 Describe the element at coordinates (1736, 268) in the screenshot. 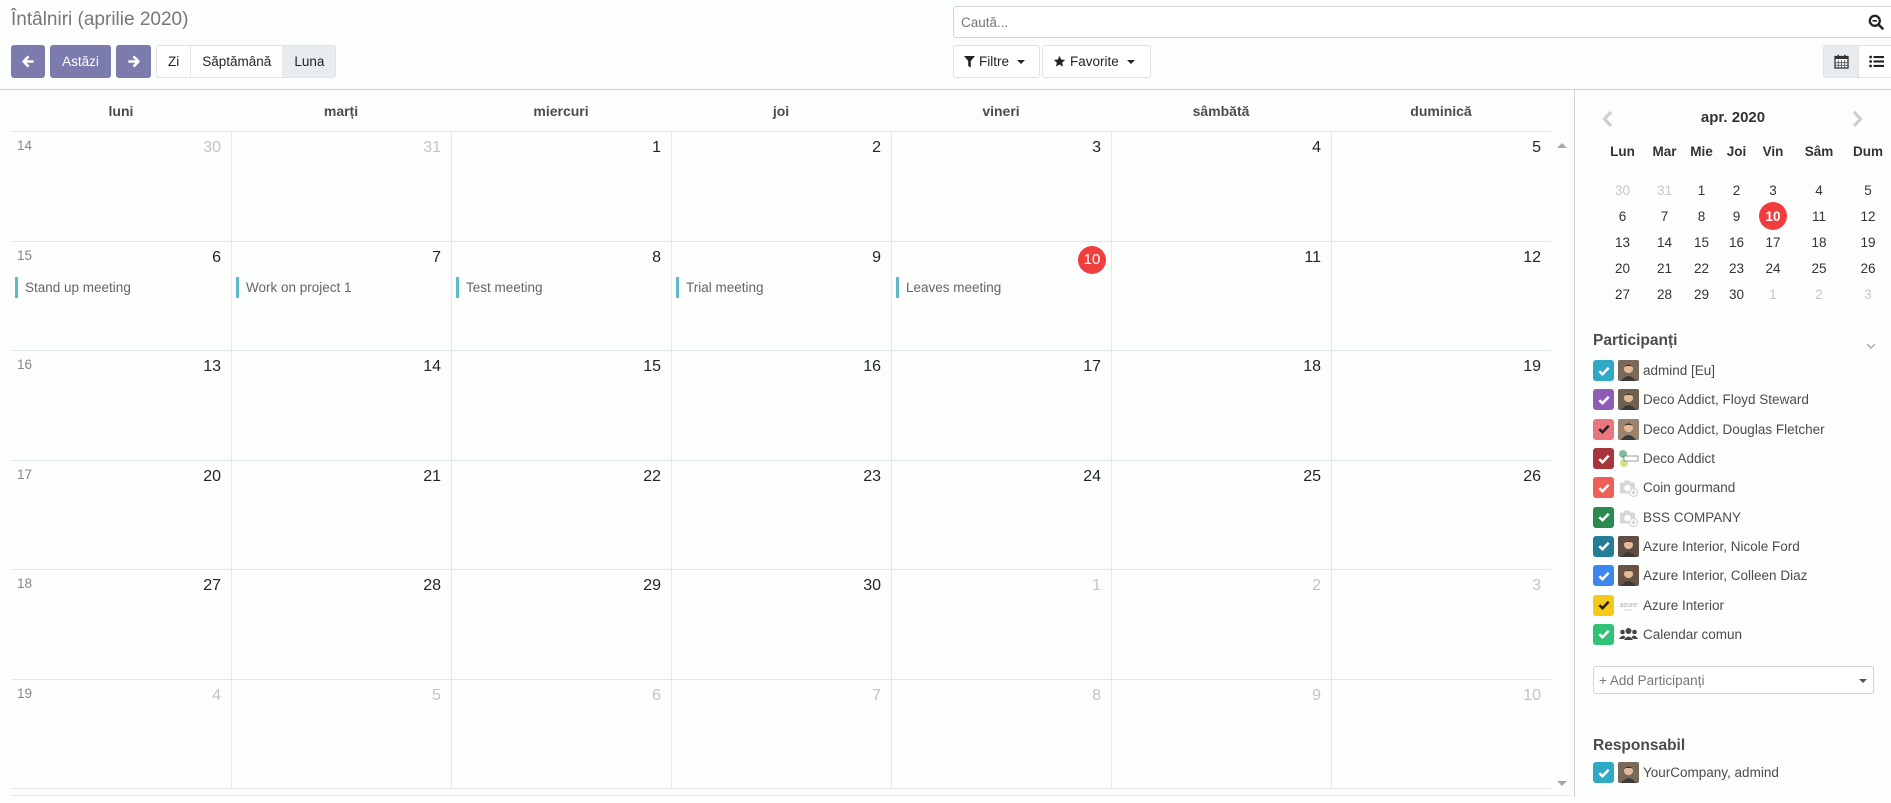

I see `mini-day: 23` at that location.